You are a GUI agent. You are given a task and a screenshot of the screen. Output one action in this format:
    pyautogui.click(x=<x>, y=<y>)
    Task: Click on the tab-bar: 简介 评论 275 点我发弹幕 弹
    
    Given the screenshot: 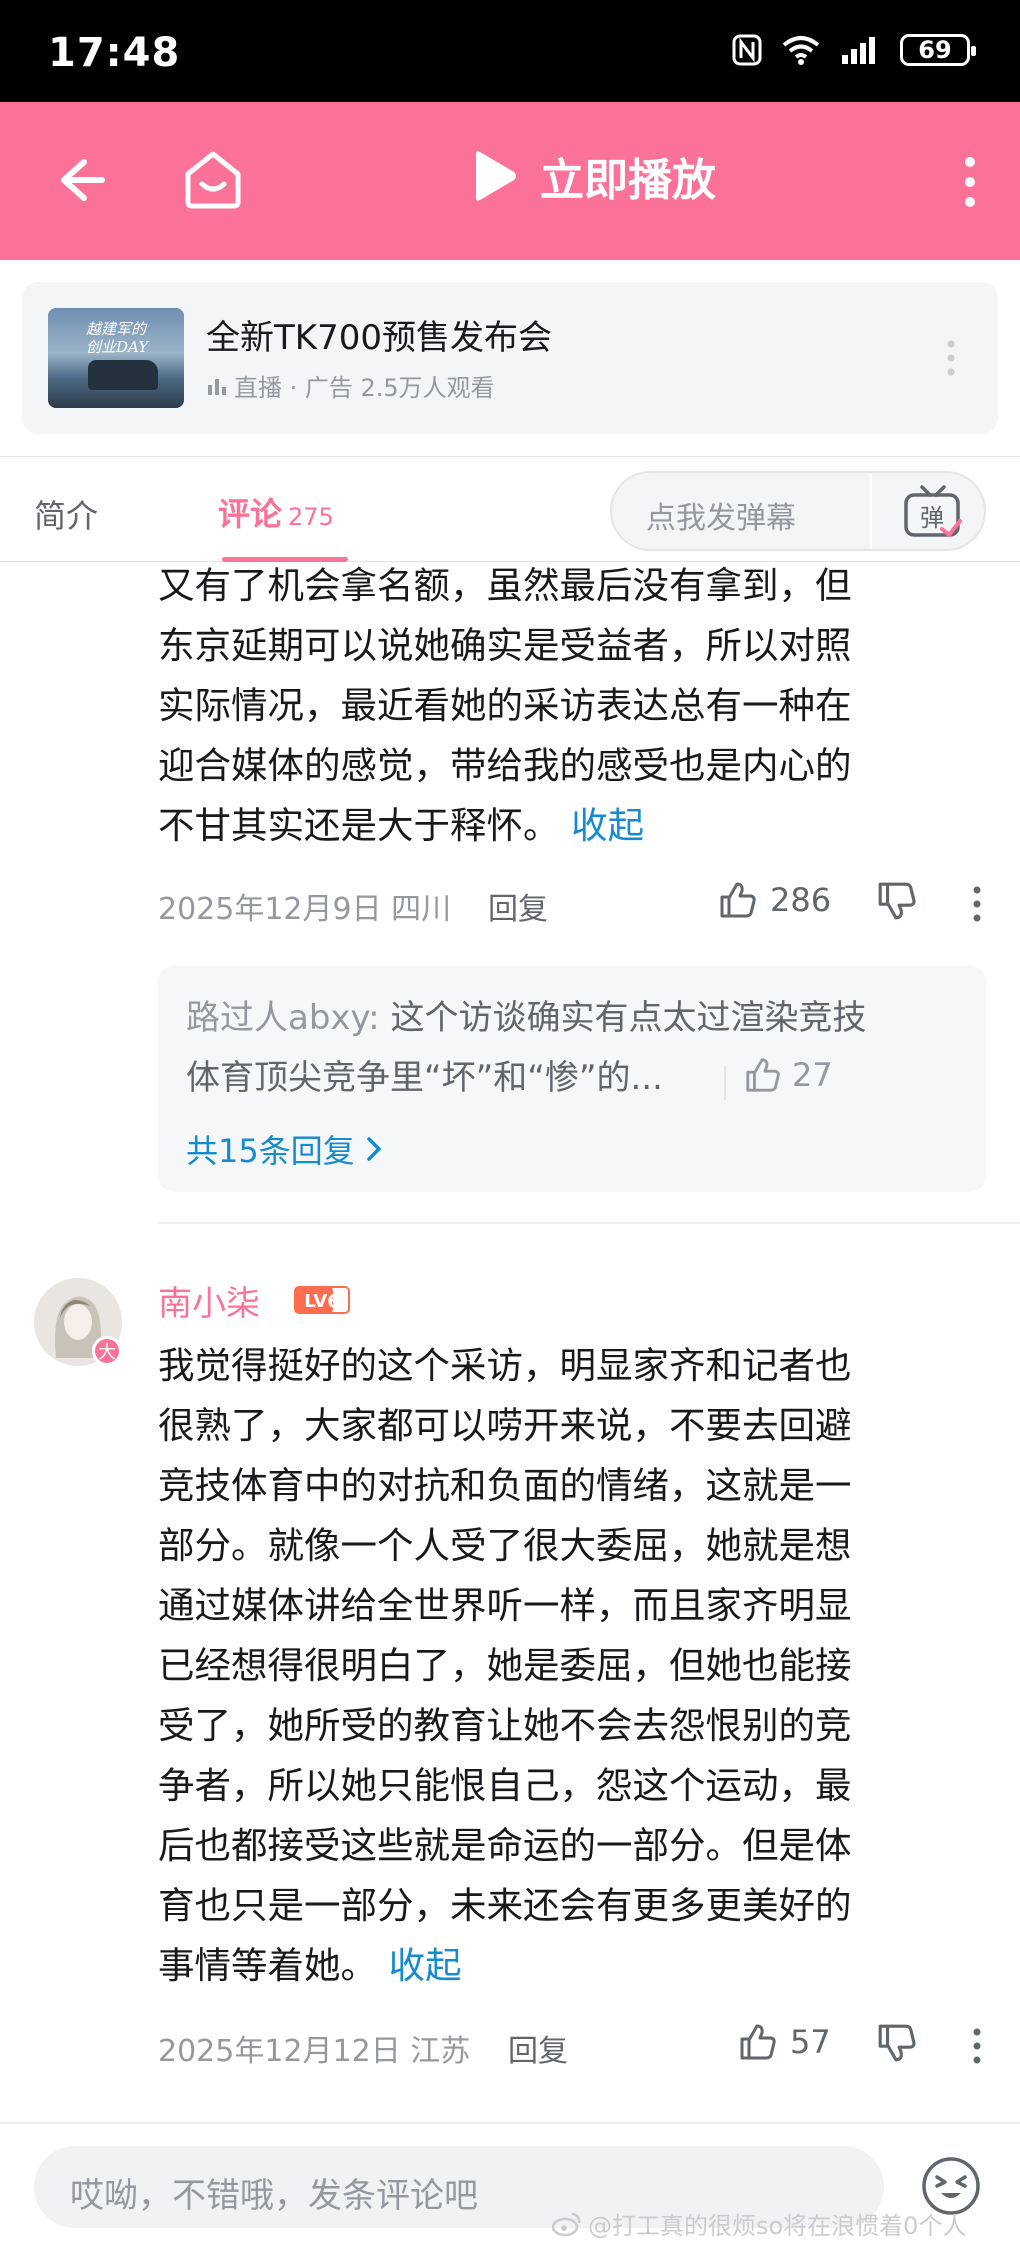 What is the action you would take?
    pyautogui.click(x=510, y=509)
    